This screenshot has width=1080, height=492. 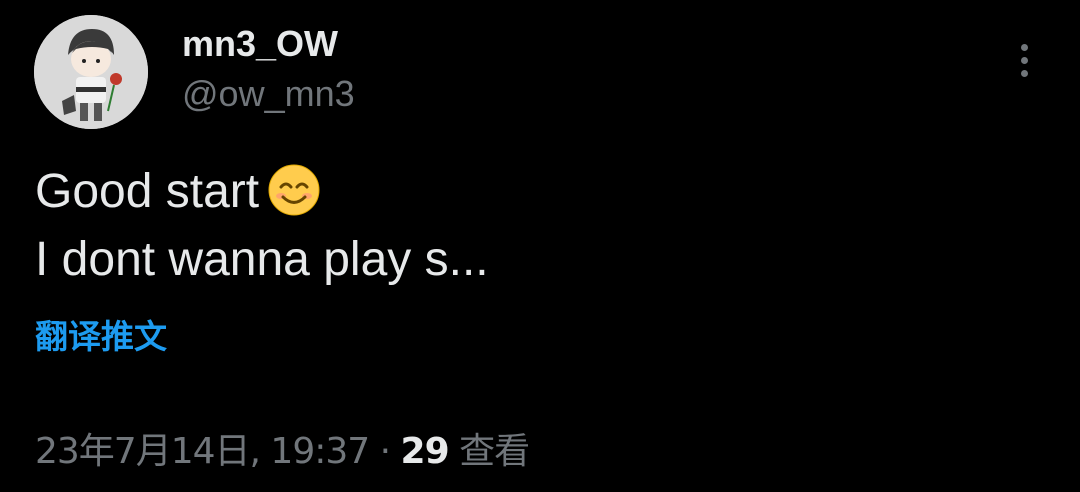 What do you see at coordinates (143, 451) in the screenshot?
I see `tweet-date: 23年7月14日` at bounding box center [143, 451].